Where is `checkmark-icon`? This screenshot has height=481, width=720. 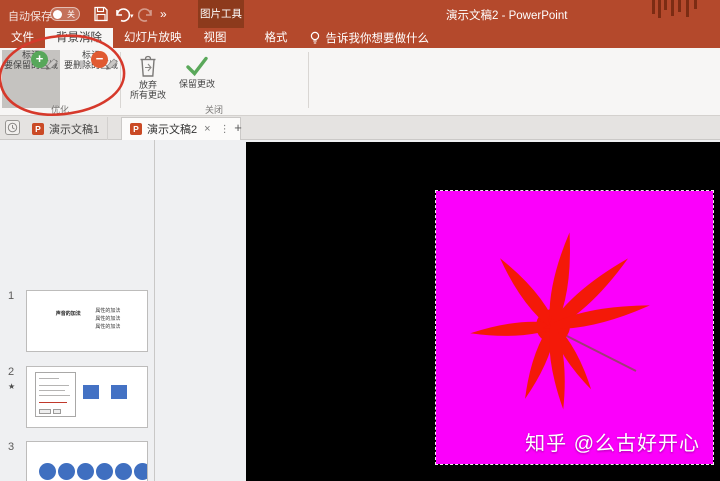 checkmark-icon is located at coordinates (197, 66).